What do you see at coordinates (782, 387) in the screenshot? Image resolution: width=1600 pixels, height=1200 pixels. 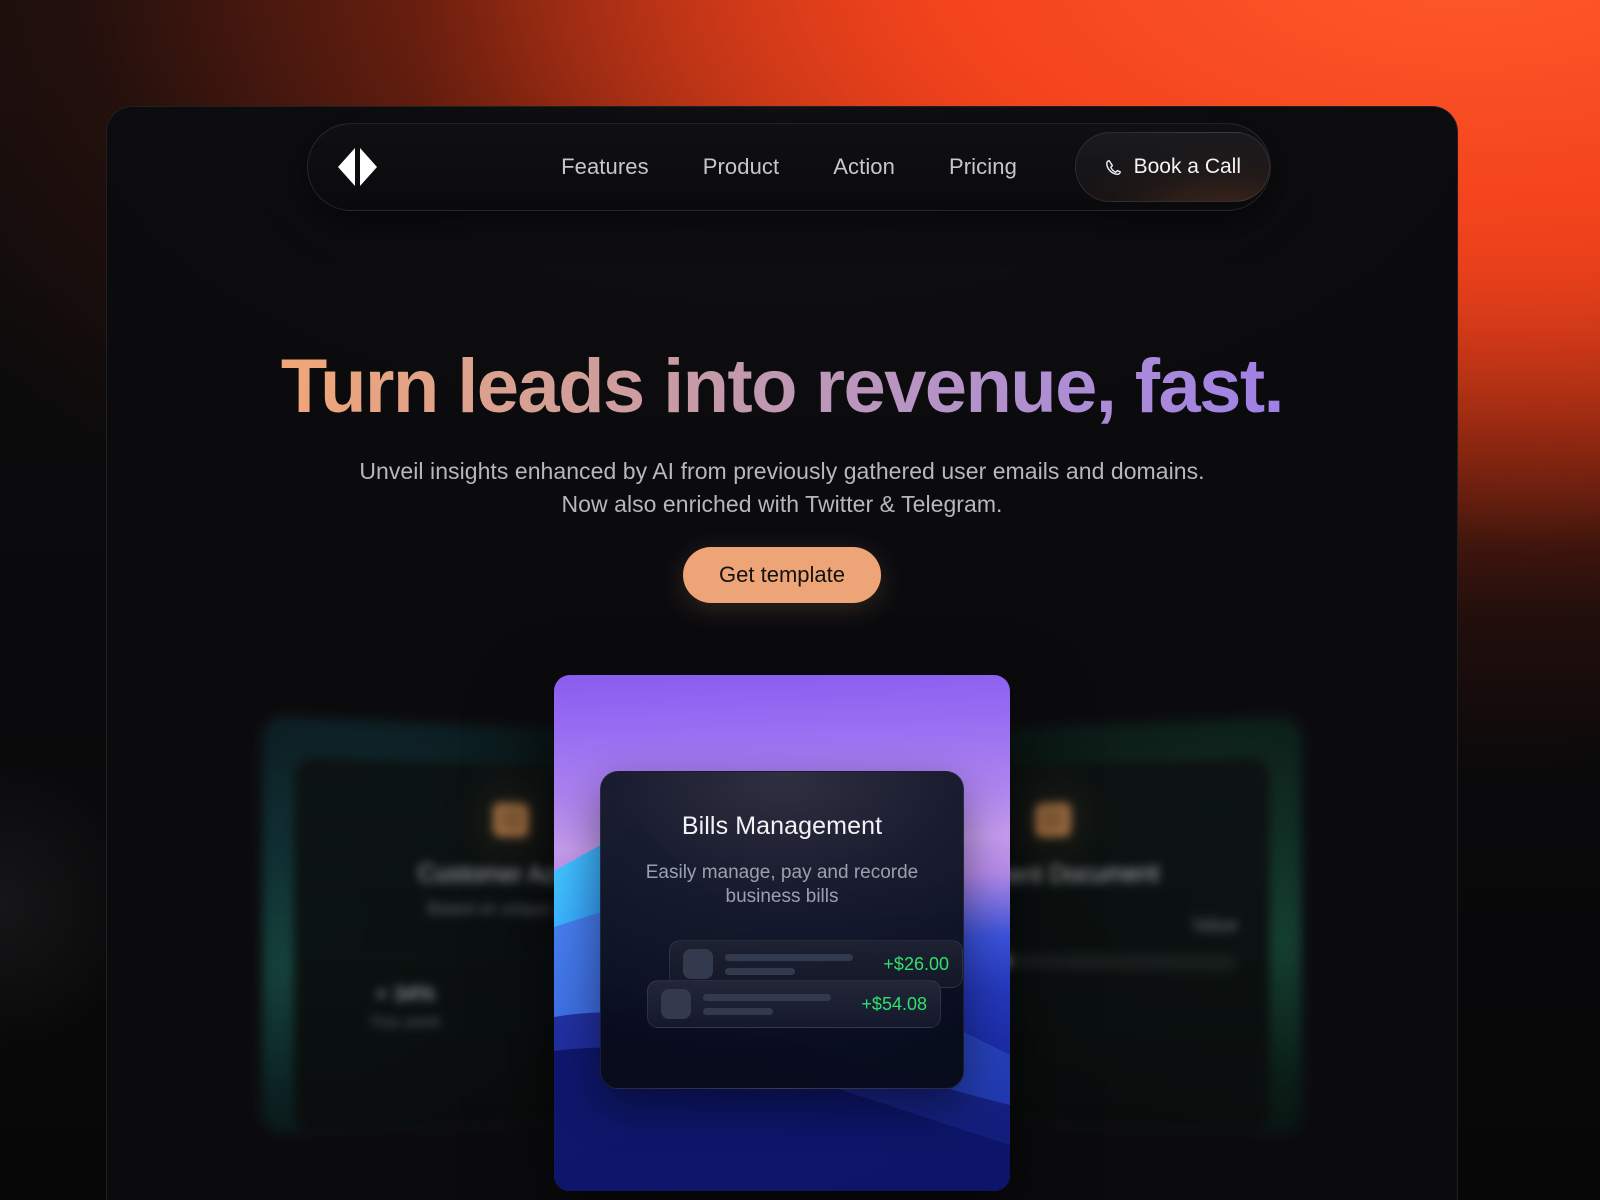 I see `page-title: Turn leads into revenue, fast.` at bounding box center [782, 387].